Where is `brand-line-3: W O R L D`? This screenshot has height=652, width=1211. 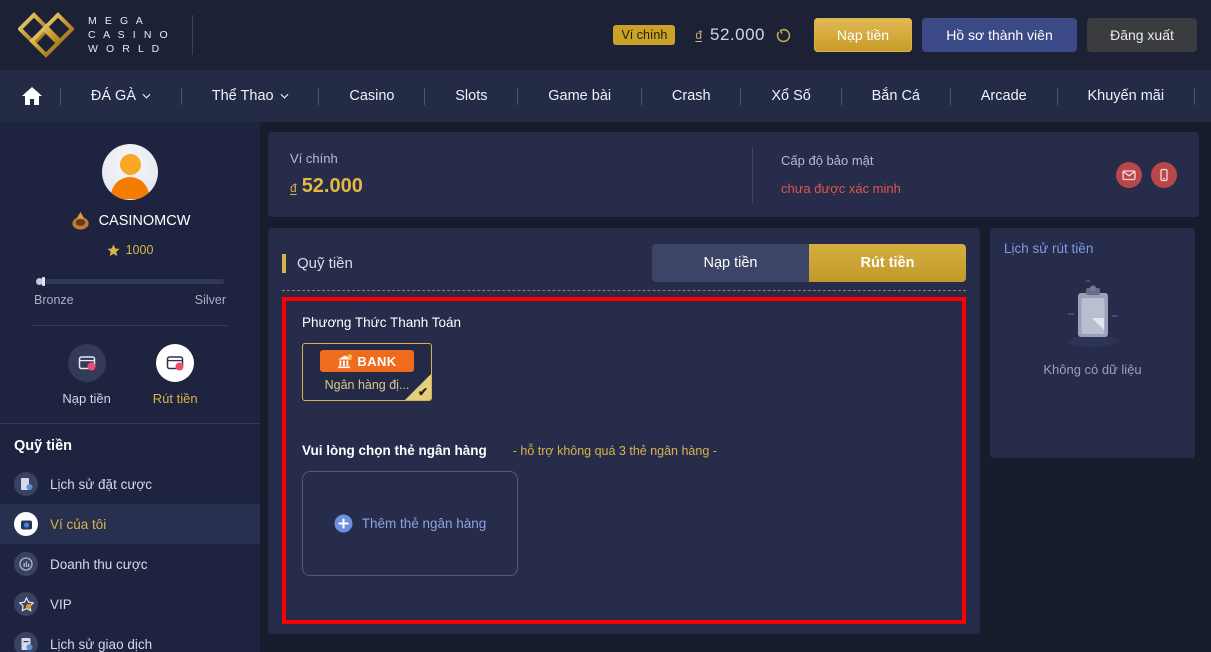
brand-line-3: W O R L D is located at coordinates (125, 49).